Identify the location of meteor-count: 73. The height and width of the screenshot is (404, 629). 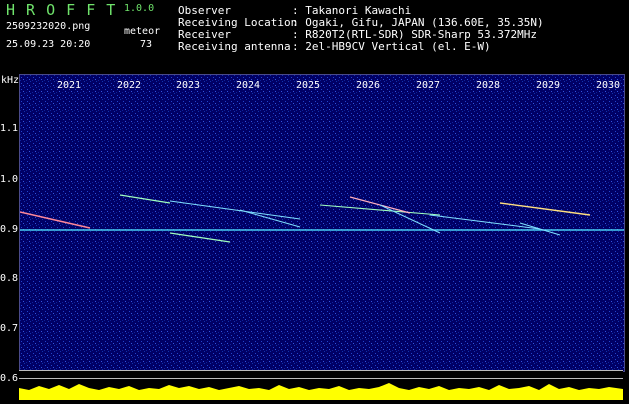
(146, 44).